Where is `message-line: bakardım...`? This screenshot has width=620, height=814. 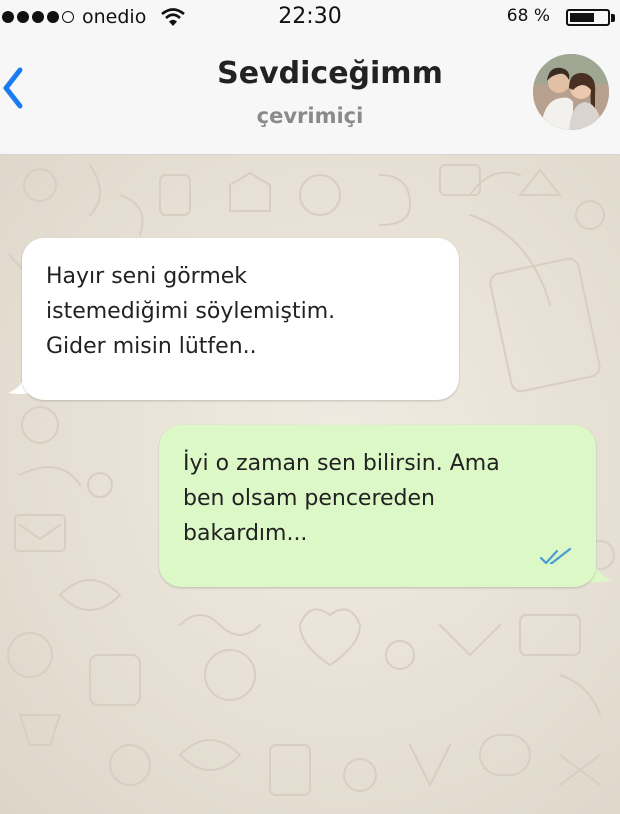
message-line: bakardım... is located at coordinates (245, 533).